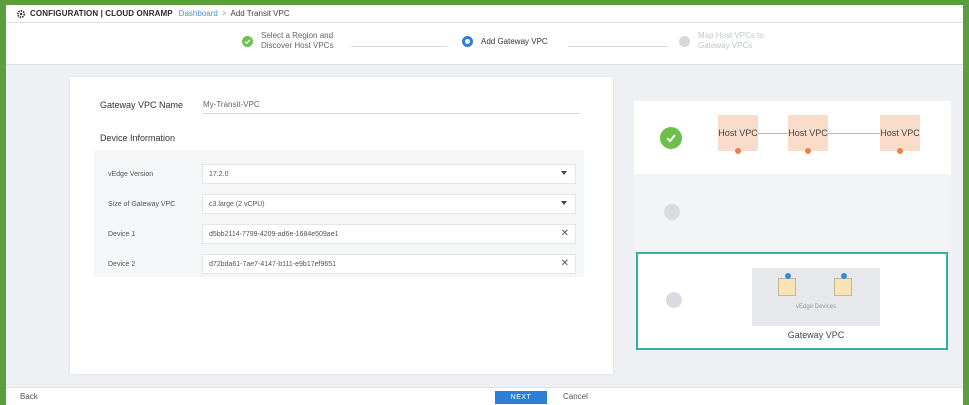  I want to click on gateway-size-row: Size of Gateway VPC c3.large (2 vCPU), so click(339, 204).